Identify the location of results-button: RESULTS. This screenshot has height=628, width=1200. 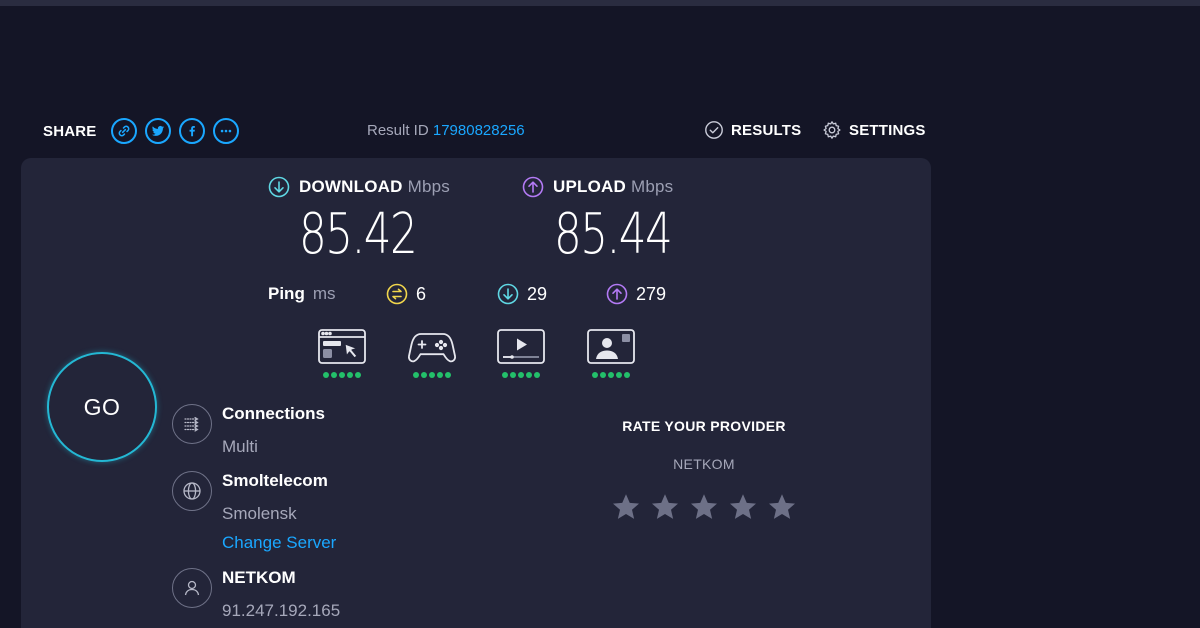
(752, 130).